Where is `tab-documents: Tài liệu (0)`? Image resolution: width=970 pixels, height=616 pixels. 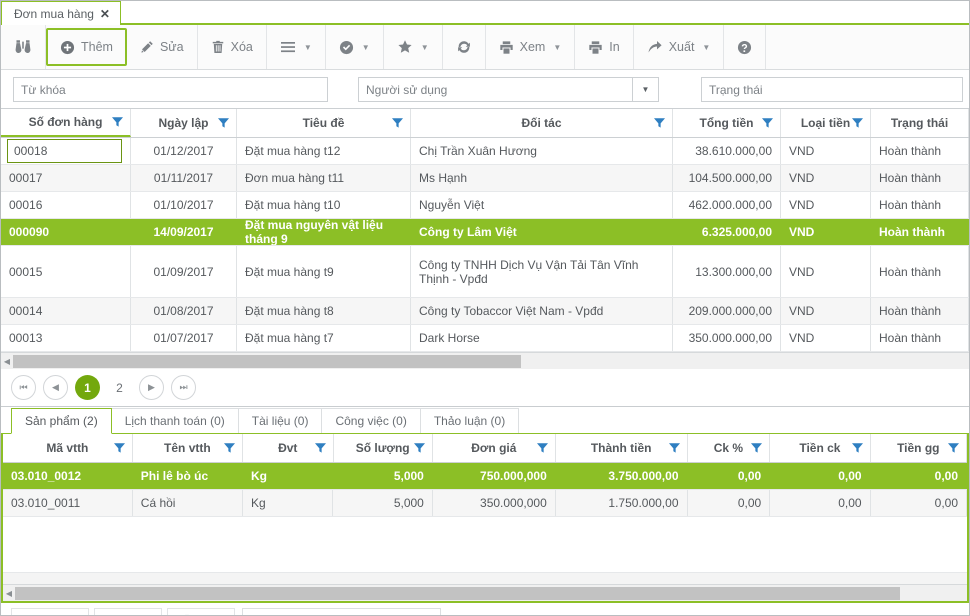
tab-documents: Tài liệu (0) is located at coordinates (280, 420).